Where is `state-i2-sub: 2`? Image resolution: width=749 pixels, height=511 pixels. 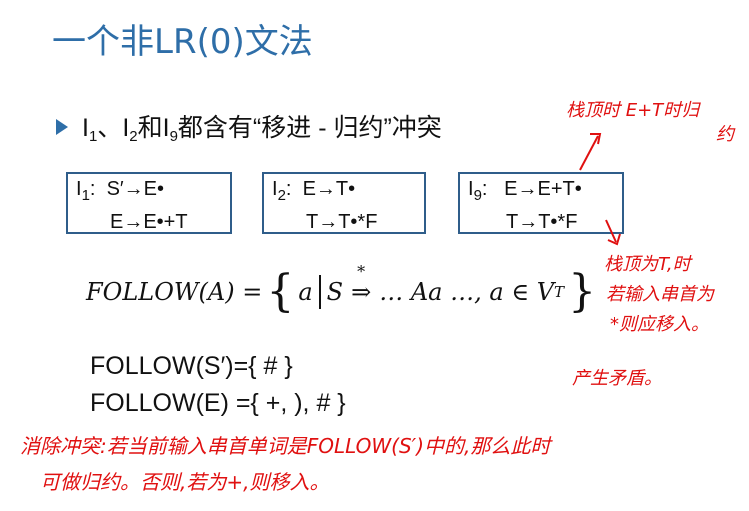 state-i2-sub: 2 is located at coordinates (133, 136).